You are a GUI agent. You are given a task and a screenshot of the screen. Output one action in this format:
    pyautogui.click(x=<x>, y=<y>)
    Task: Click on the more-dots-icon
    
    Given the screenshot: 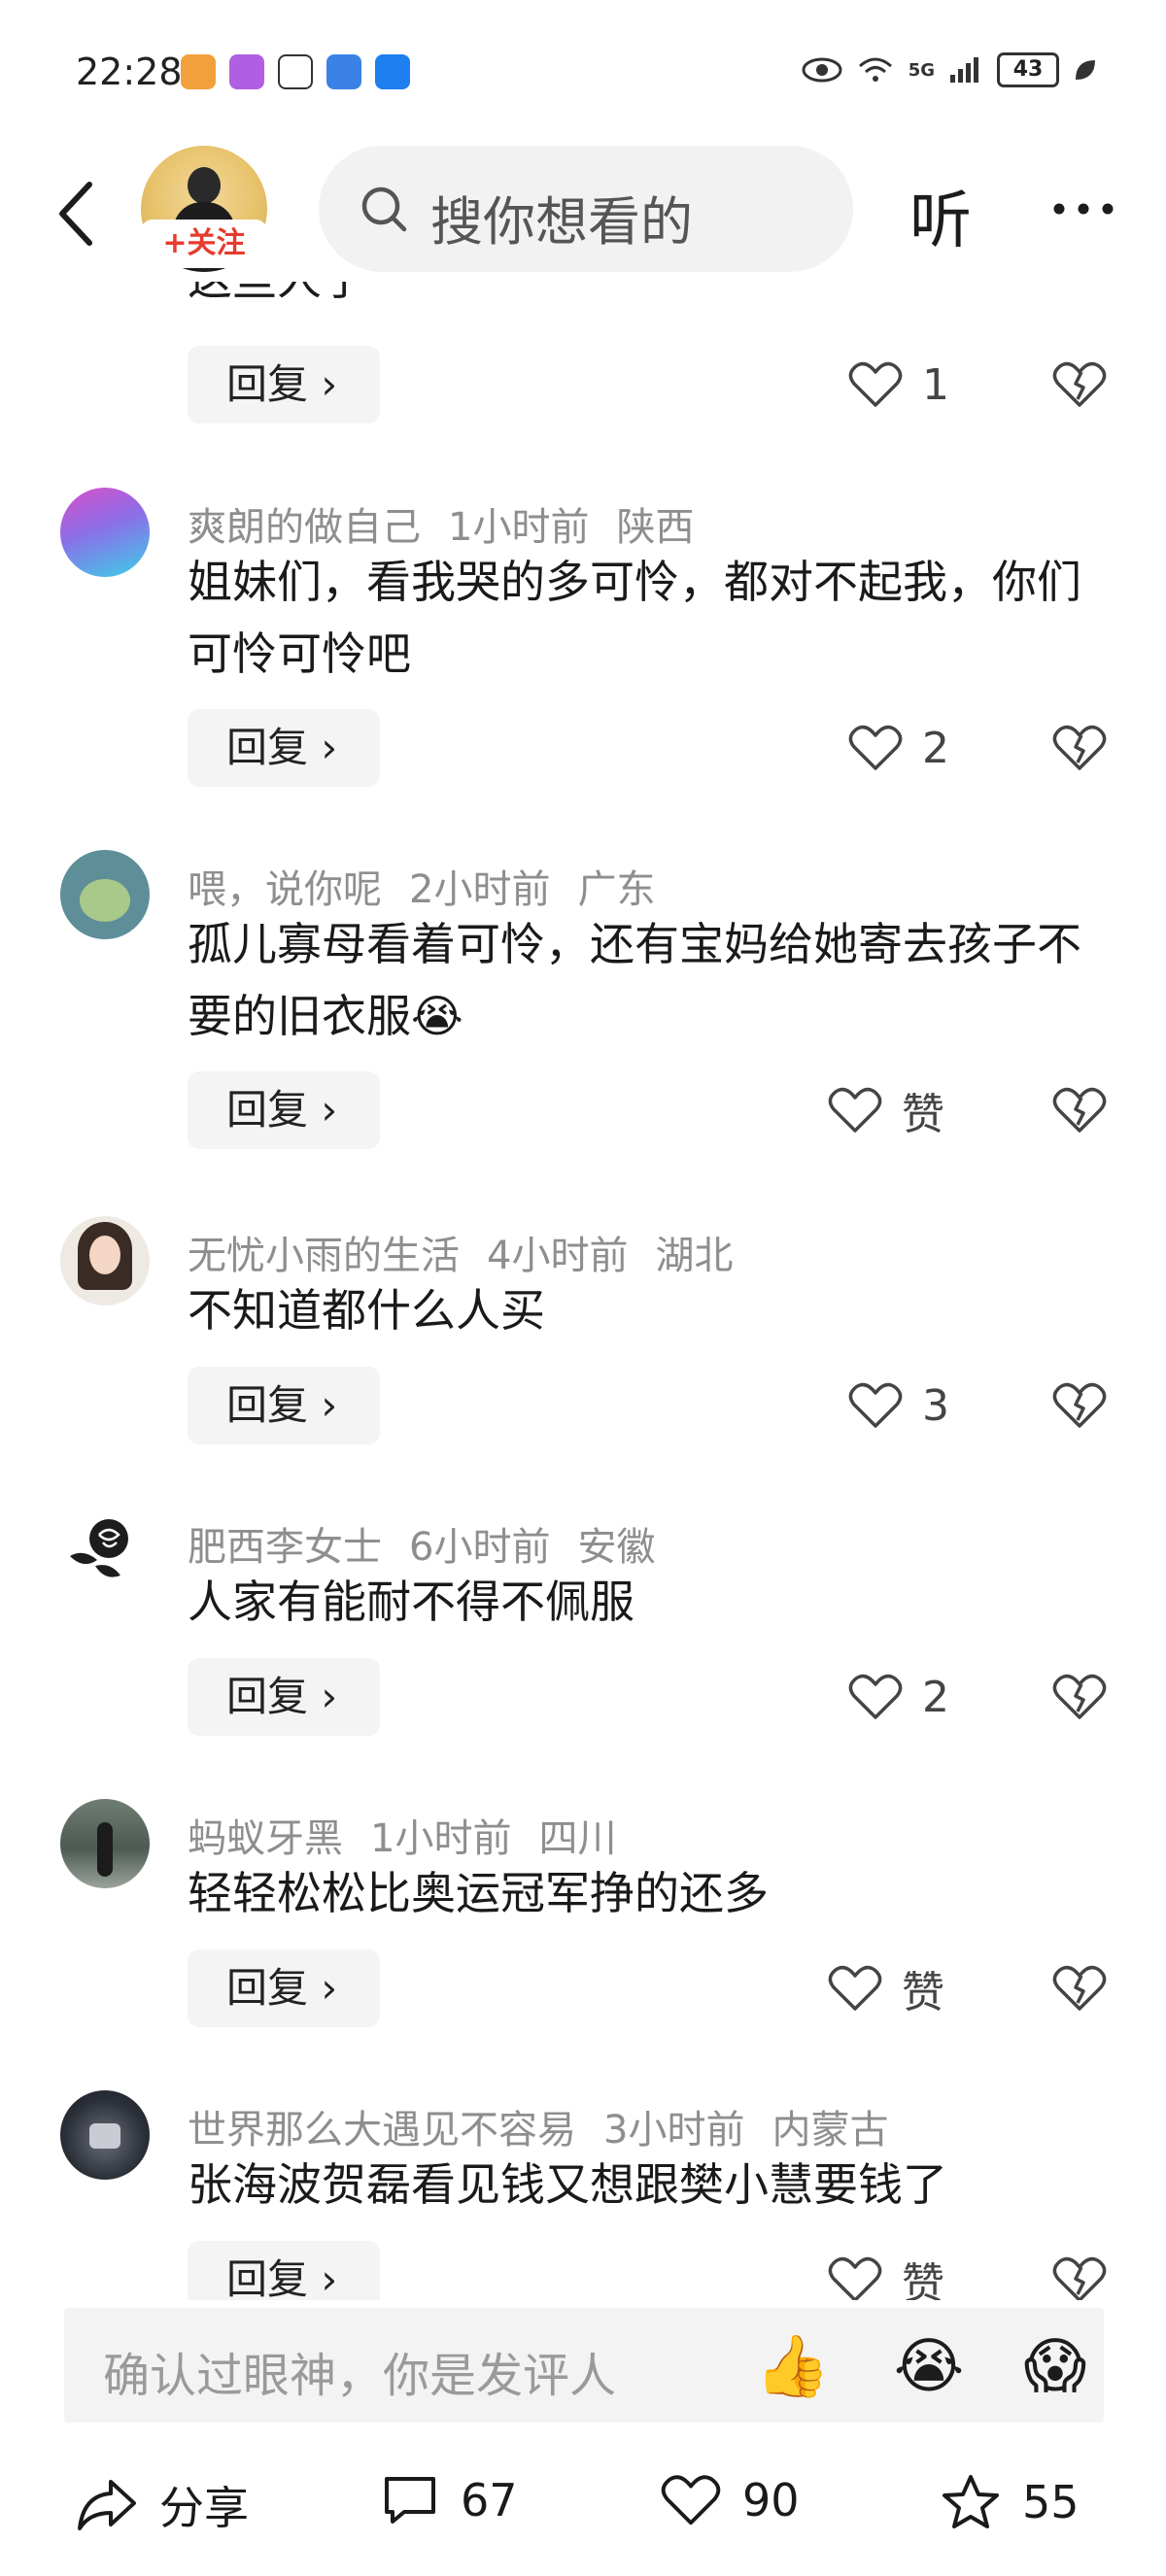 What is the action you would take?
    pyautogui.click(x=1083, y=209)
    